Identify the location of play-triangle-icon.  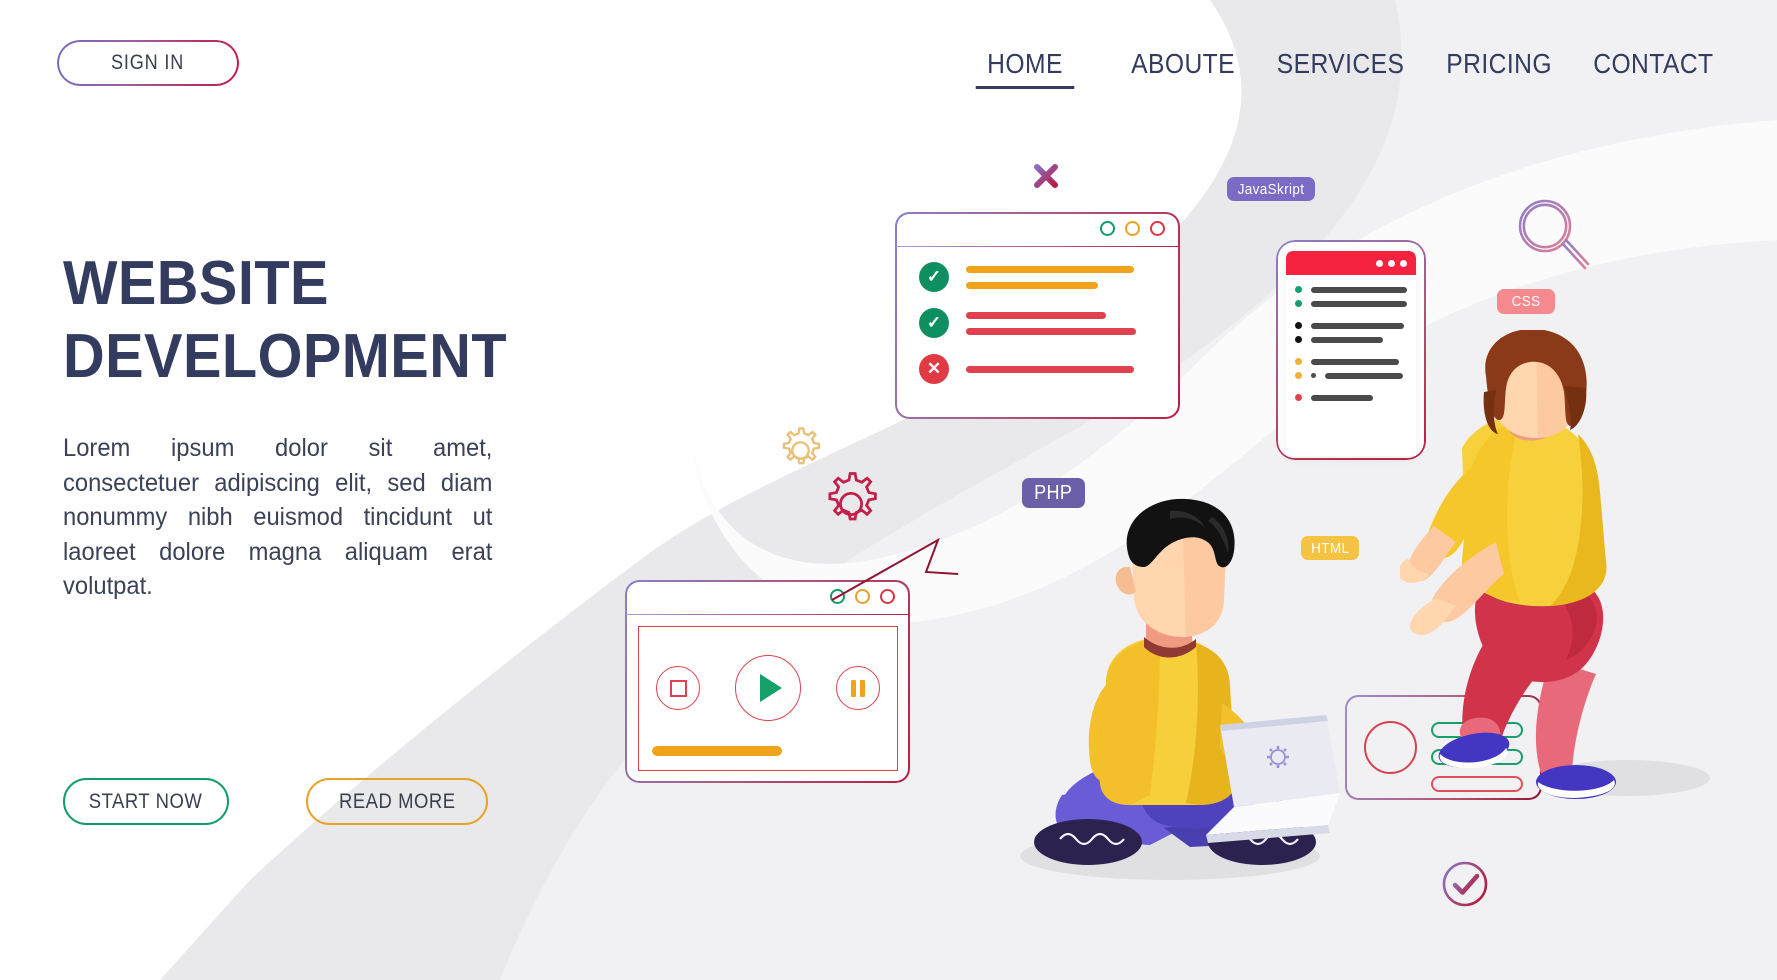
(771, 688).